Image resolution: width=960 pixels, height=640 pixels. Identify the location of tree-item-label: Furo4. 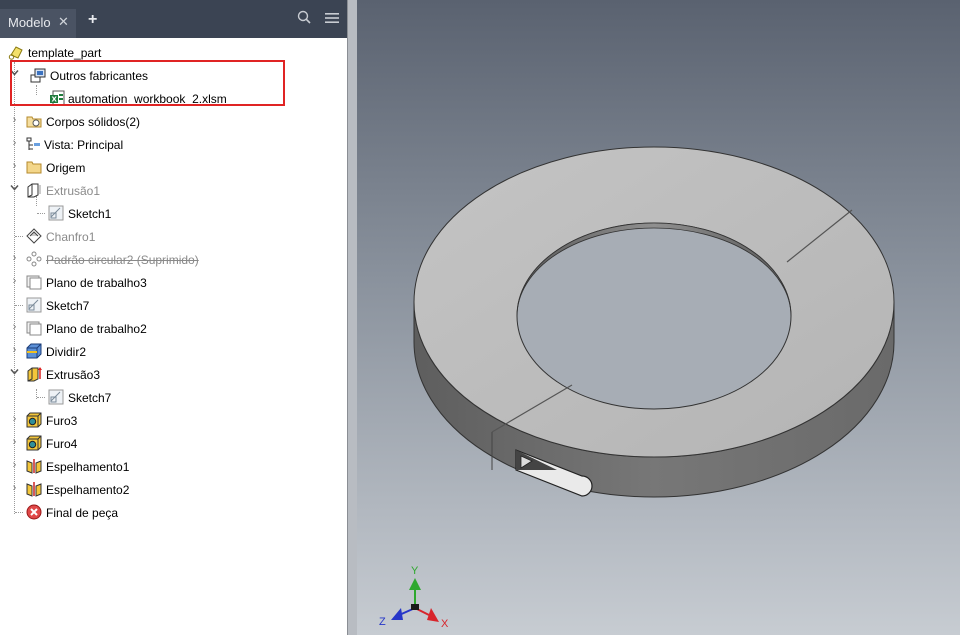
(62, 444).